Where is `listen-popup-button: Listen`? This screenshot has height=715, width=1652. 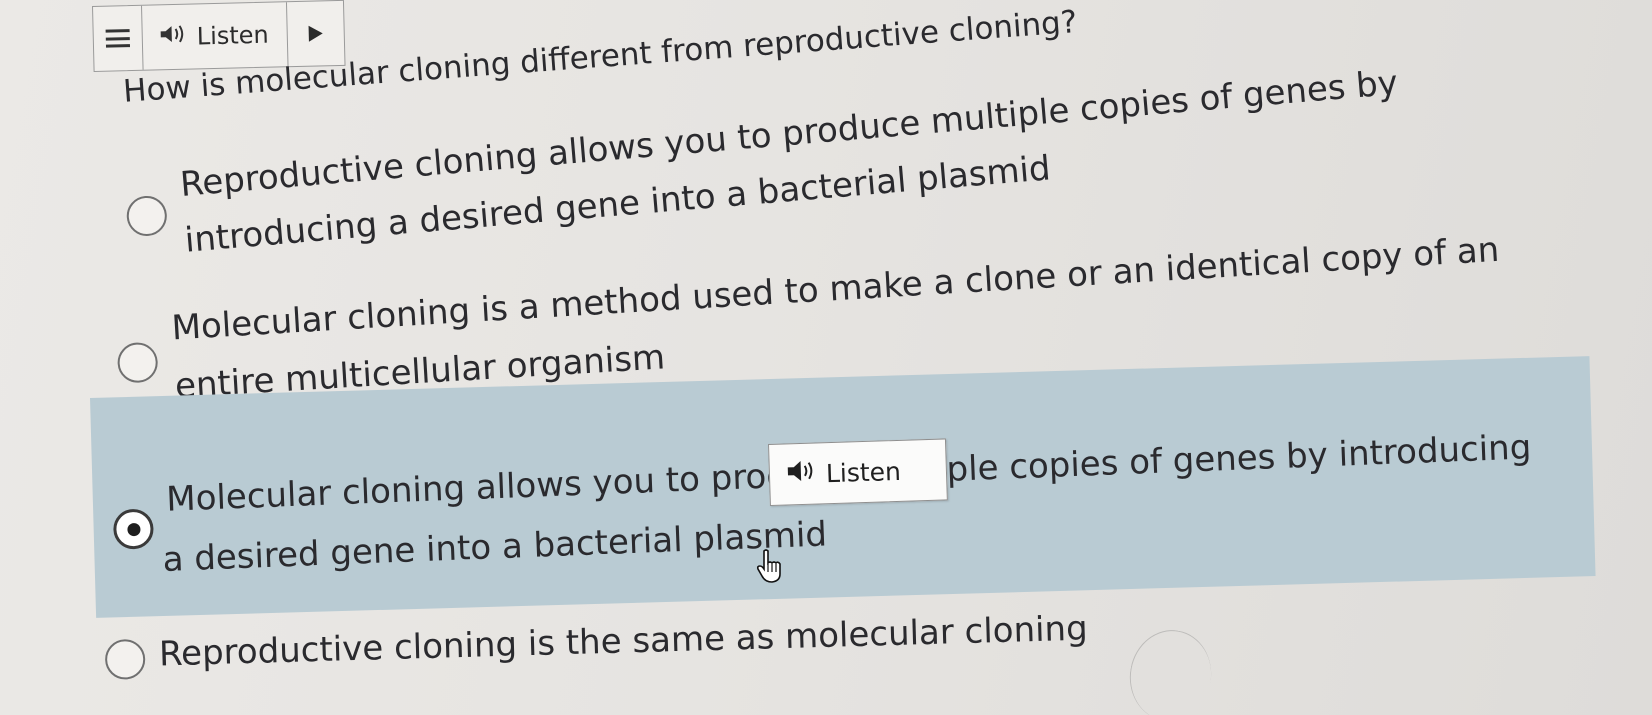
listen-popup-button: Listen is located at coordinates (858, 472).